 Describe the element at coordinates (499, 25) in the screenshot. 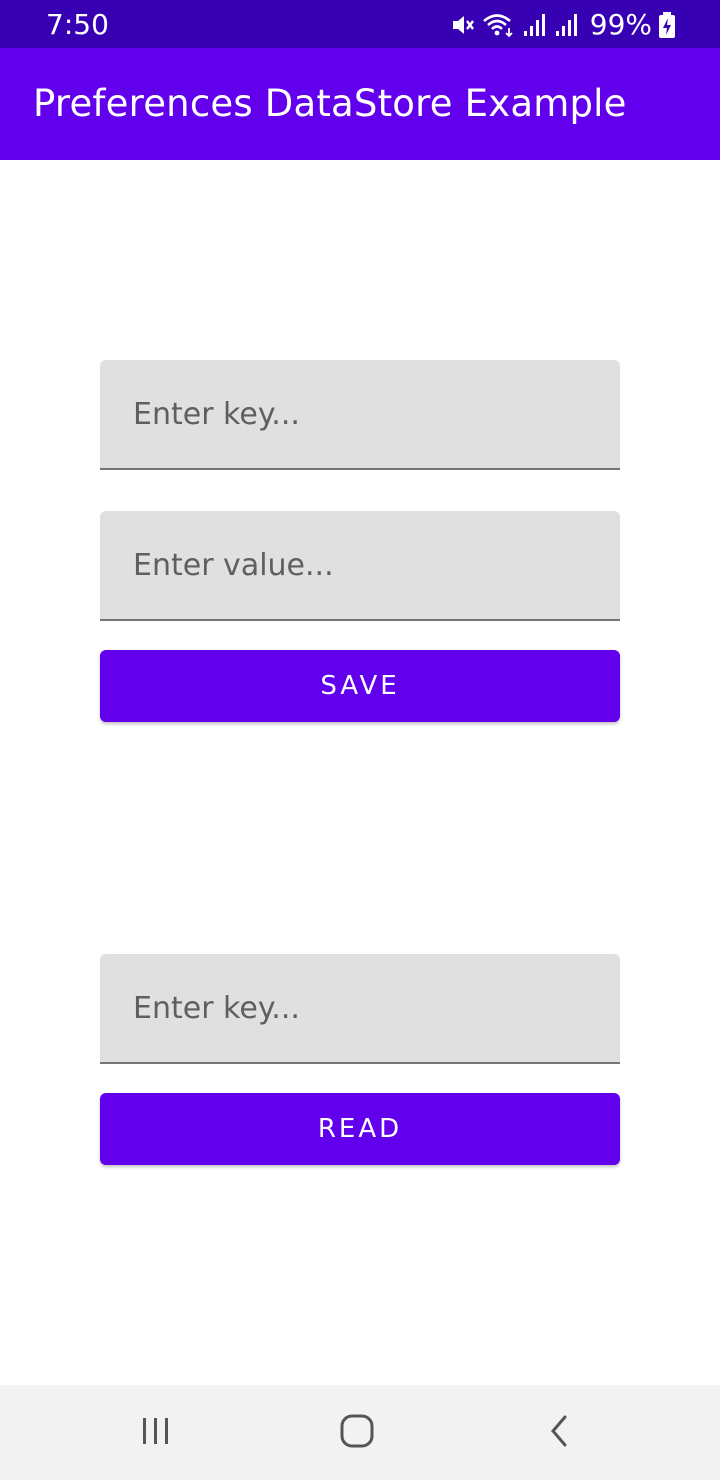

I see `wifi-icon` at that location.